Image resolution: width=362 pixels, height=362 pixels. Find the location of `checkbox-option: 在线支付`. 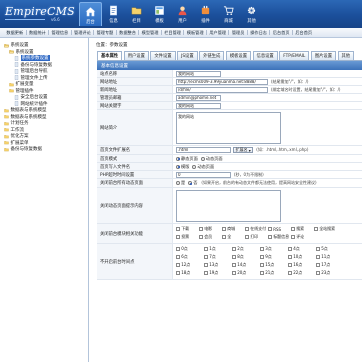

checkbox-option: 在线支付 is located at coordinates (256, 229).